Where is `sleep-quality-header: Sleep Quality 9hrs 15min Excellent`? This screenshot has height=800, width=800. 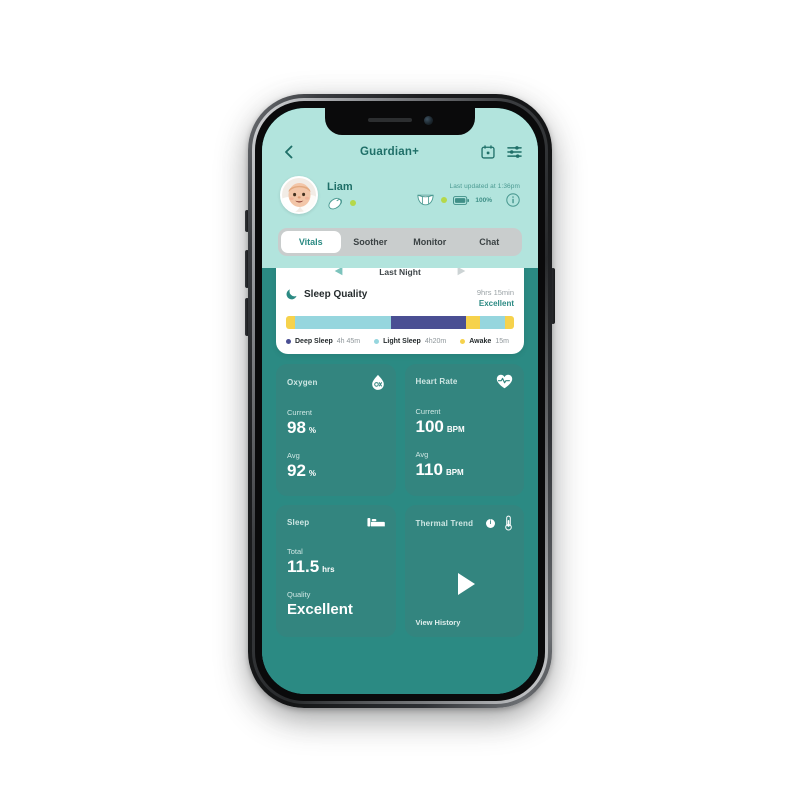
sleep-quality-header: Sleep Quality 9hrs 15min Excellent is located at coordinates (400, 298).